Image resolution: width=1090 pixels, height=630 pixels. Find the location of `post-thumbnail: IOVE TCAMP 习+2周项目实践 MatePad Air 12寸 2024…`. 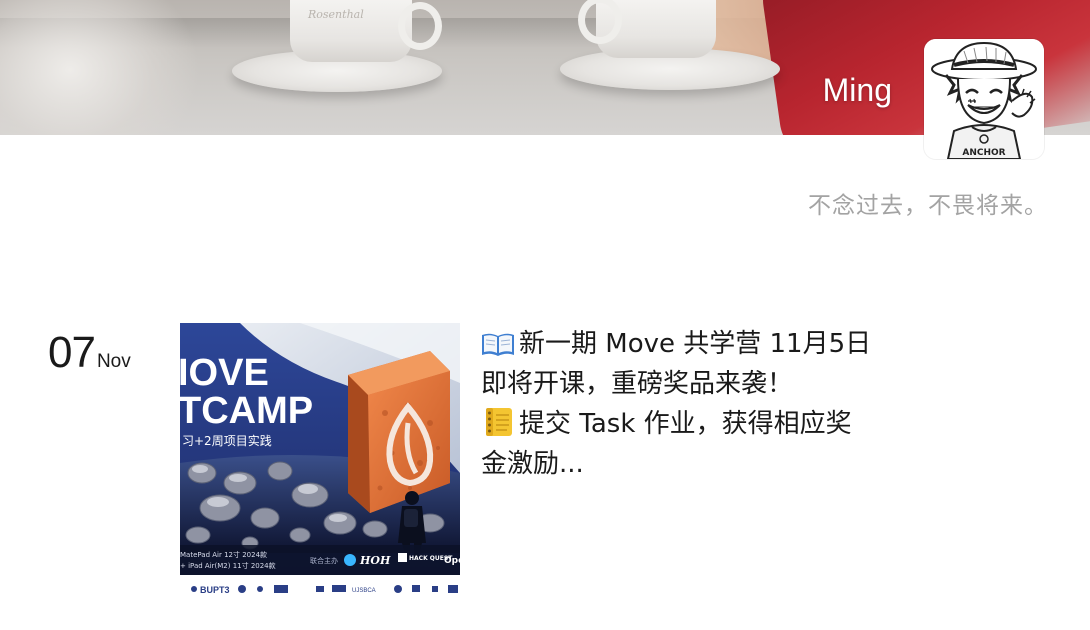

post-thumbnail: IOVE TCAMP 习+2周项目实践 MatePad Air 12寸 2024… is located at coordinates (320, 459).